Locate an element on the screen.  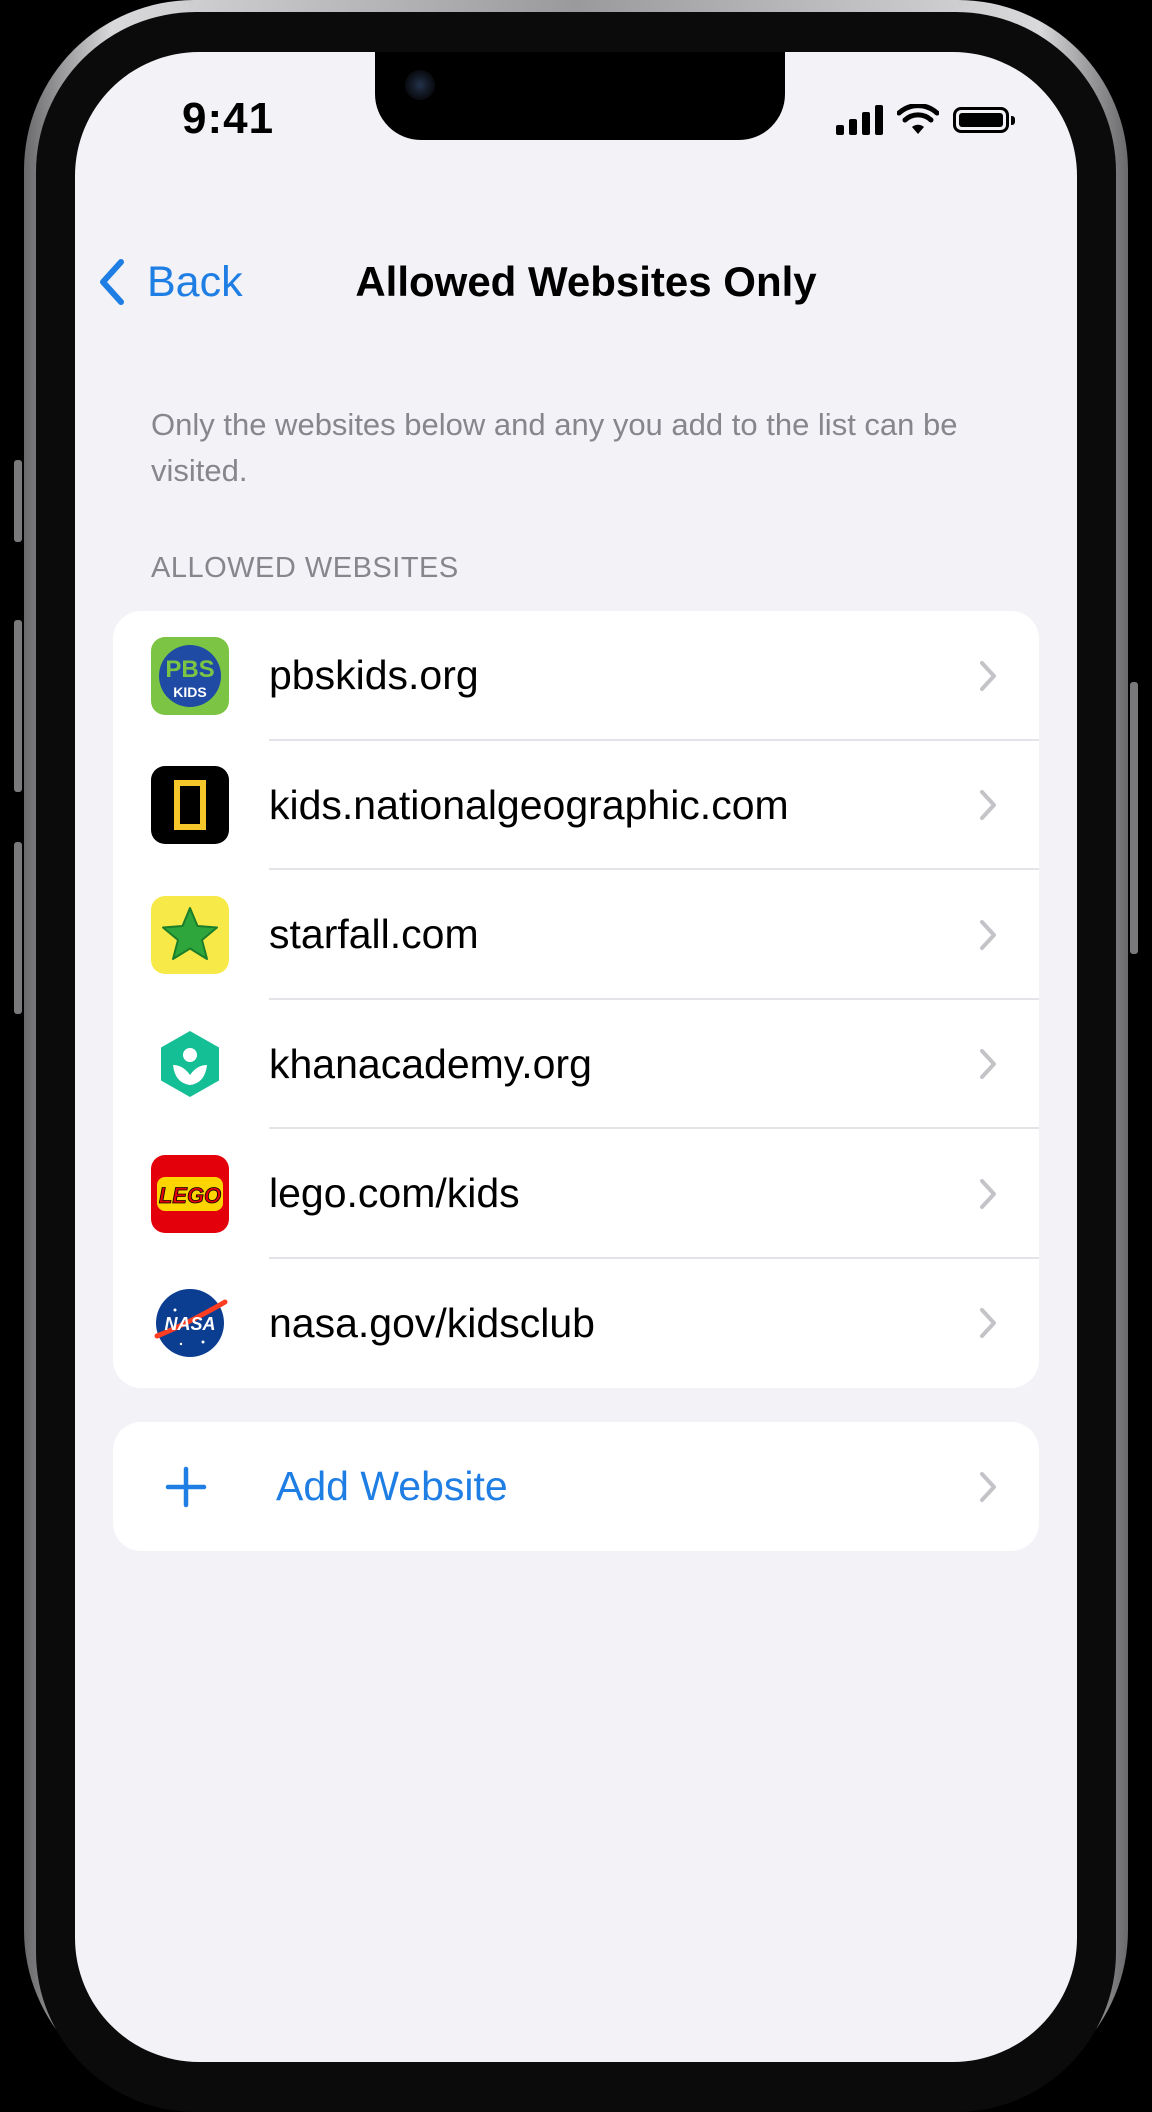
khan-academy-icon is located at coordinates (190, 1064).